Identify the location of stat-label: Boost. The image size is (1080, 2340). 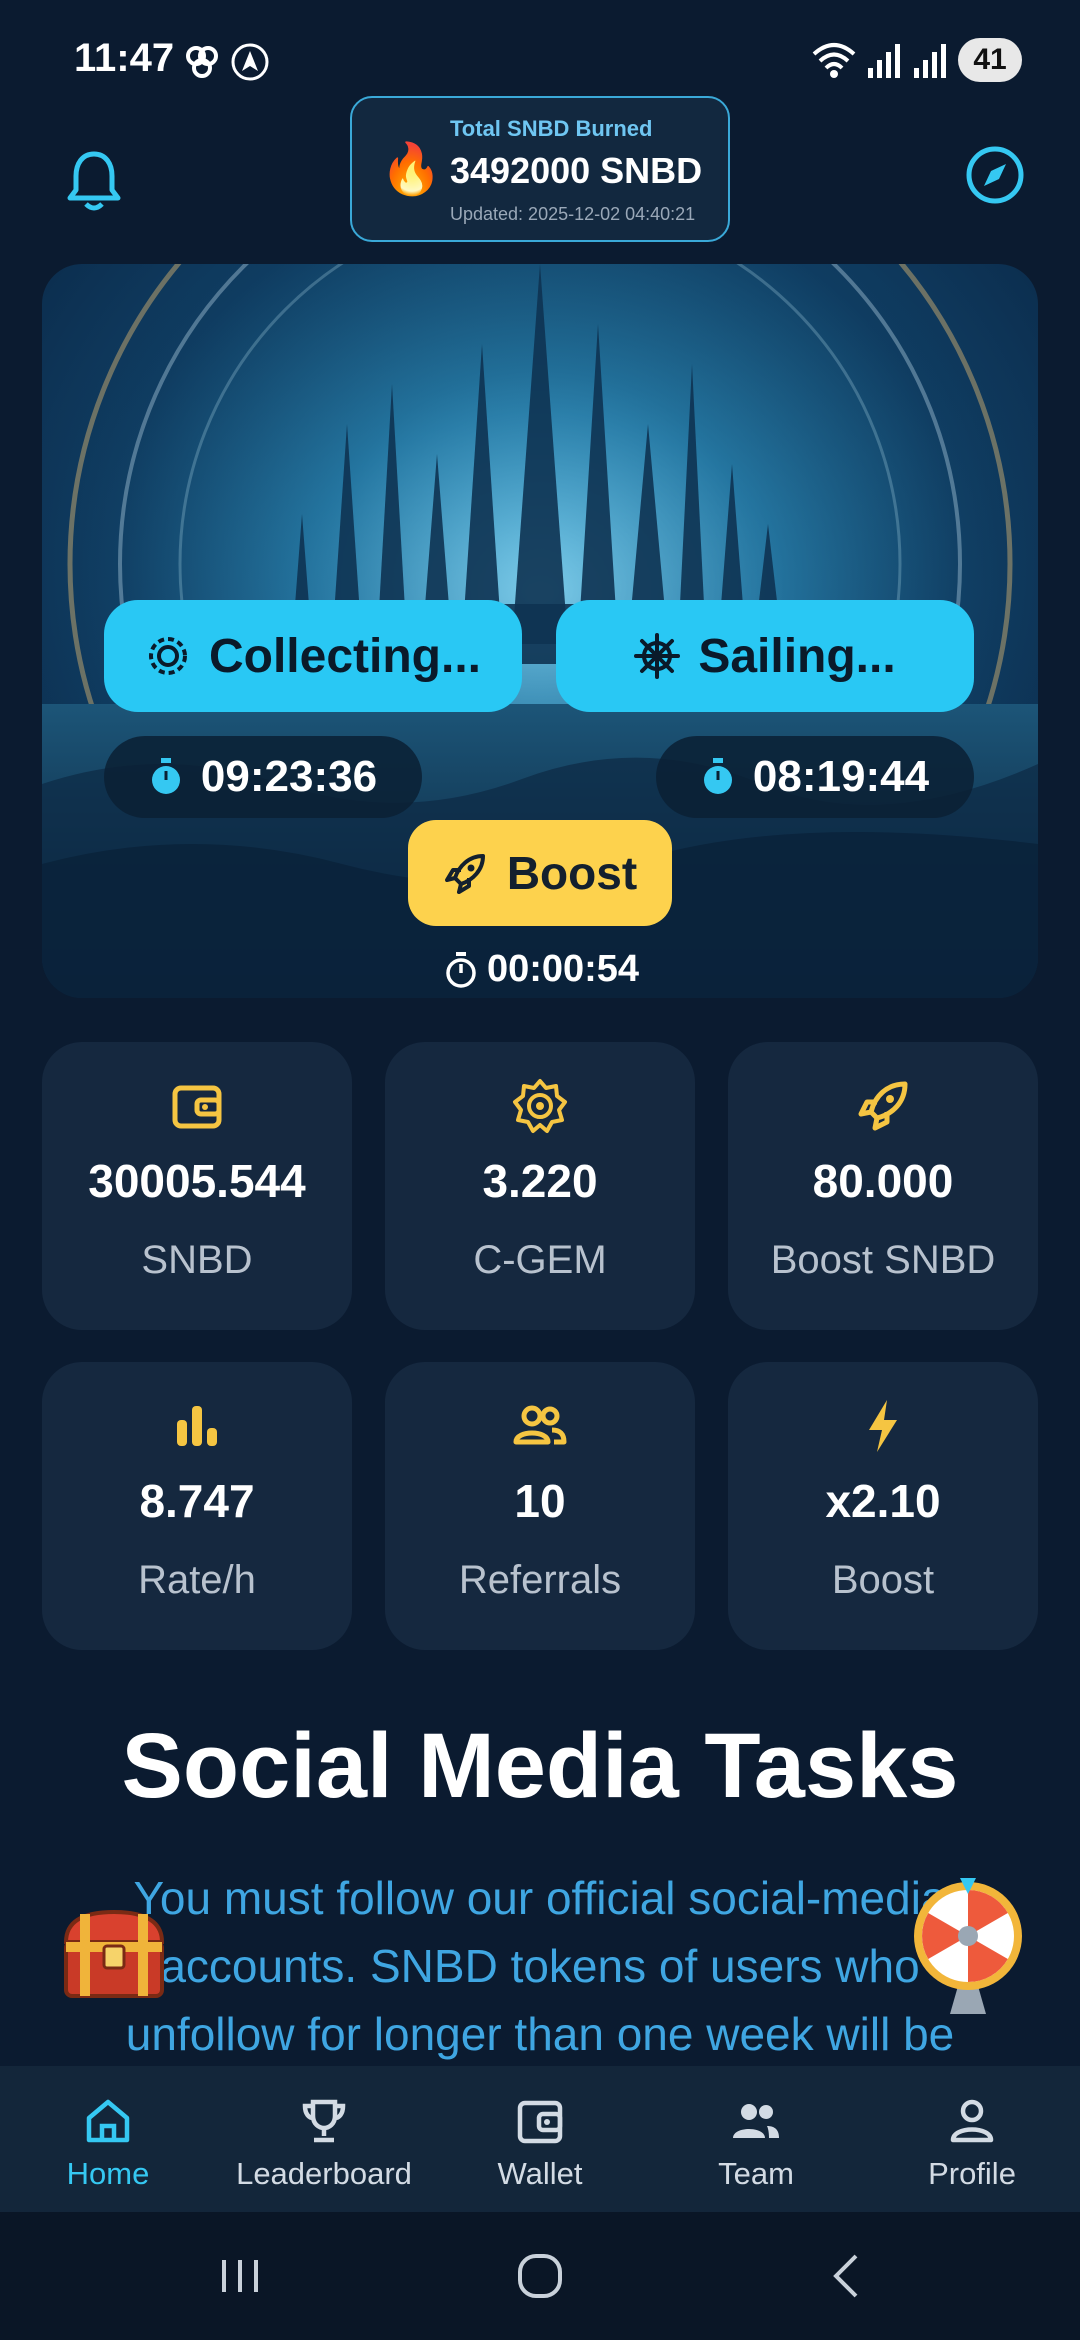
(883, 1580).